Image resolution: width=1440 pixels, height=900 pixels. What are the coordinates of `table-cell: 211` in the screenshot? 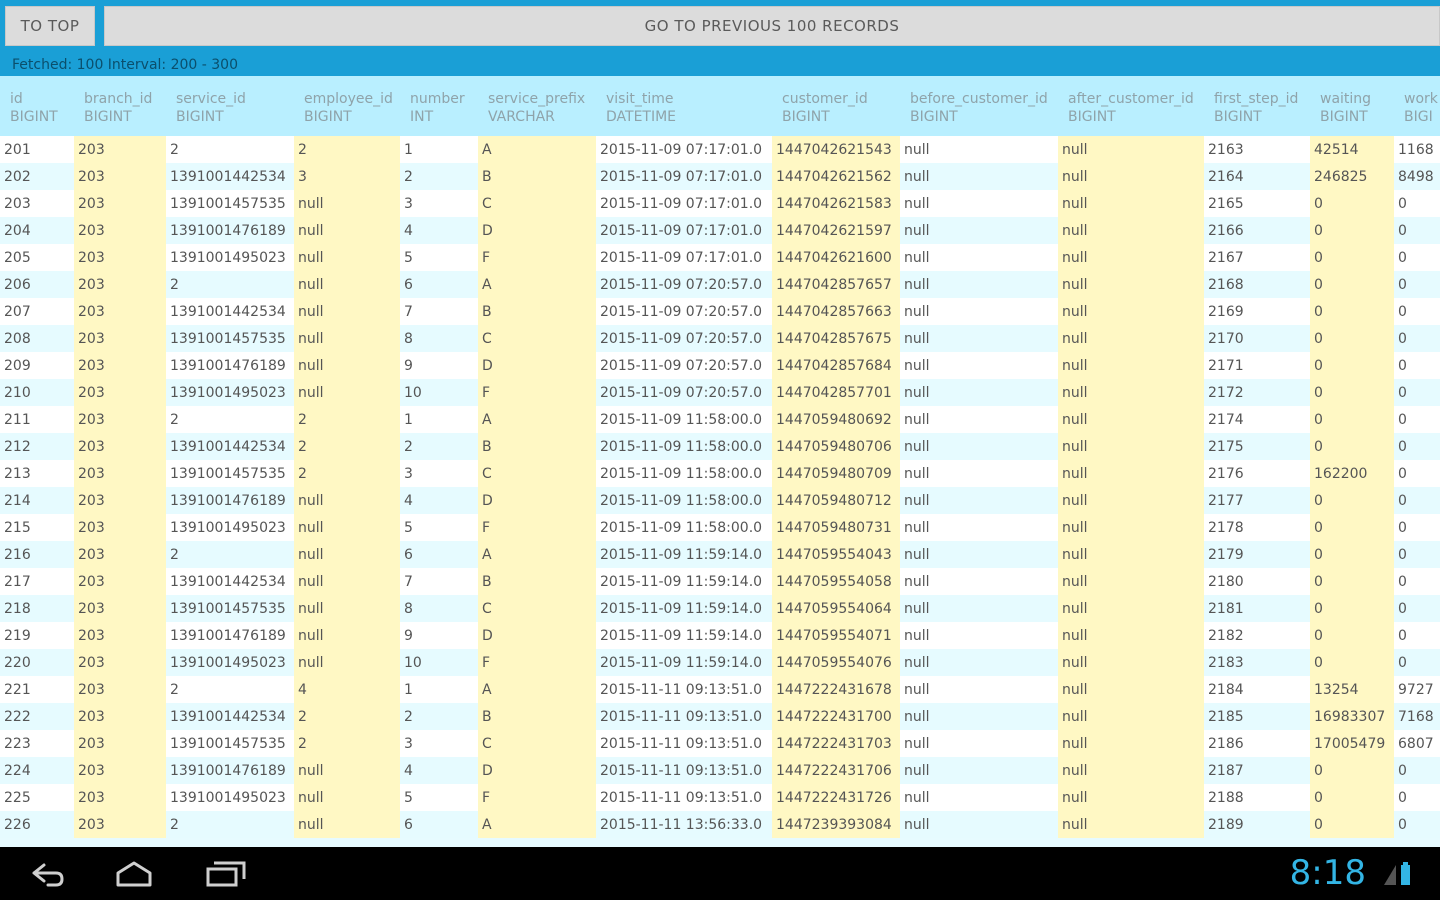 It's located at (37, 419).